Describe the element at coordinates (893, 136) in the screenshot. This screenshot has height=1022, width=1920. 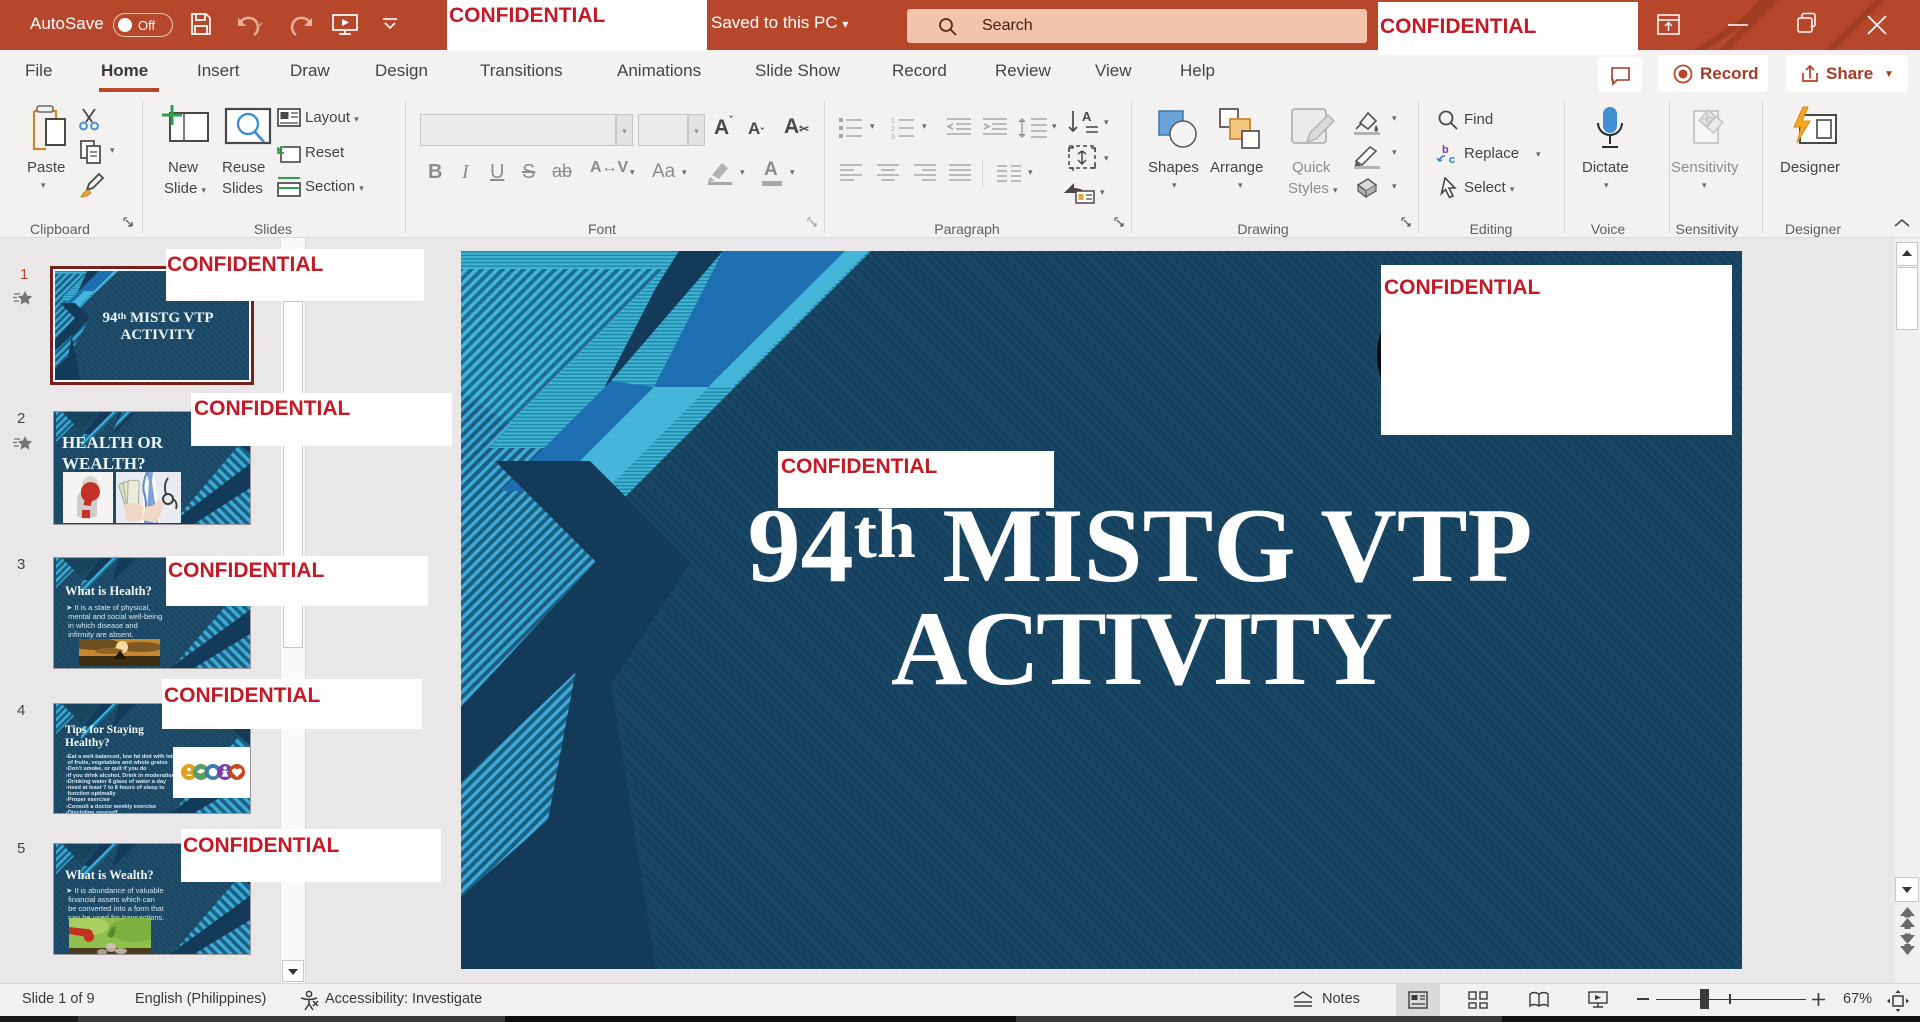
I see `svg-text: 3` at that location.